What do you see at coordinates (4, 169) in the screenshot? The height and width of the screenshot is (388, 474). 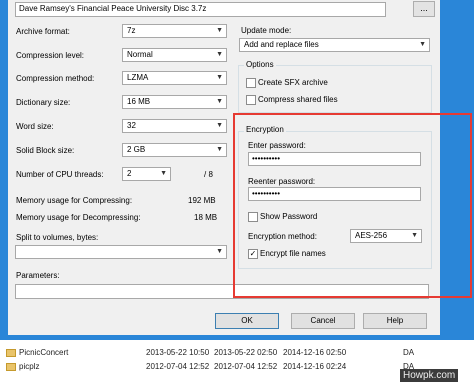 I see `window-frame-left` at bounding box center [4, 169].